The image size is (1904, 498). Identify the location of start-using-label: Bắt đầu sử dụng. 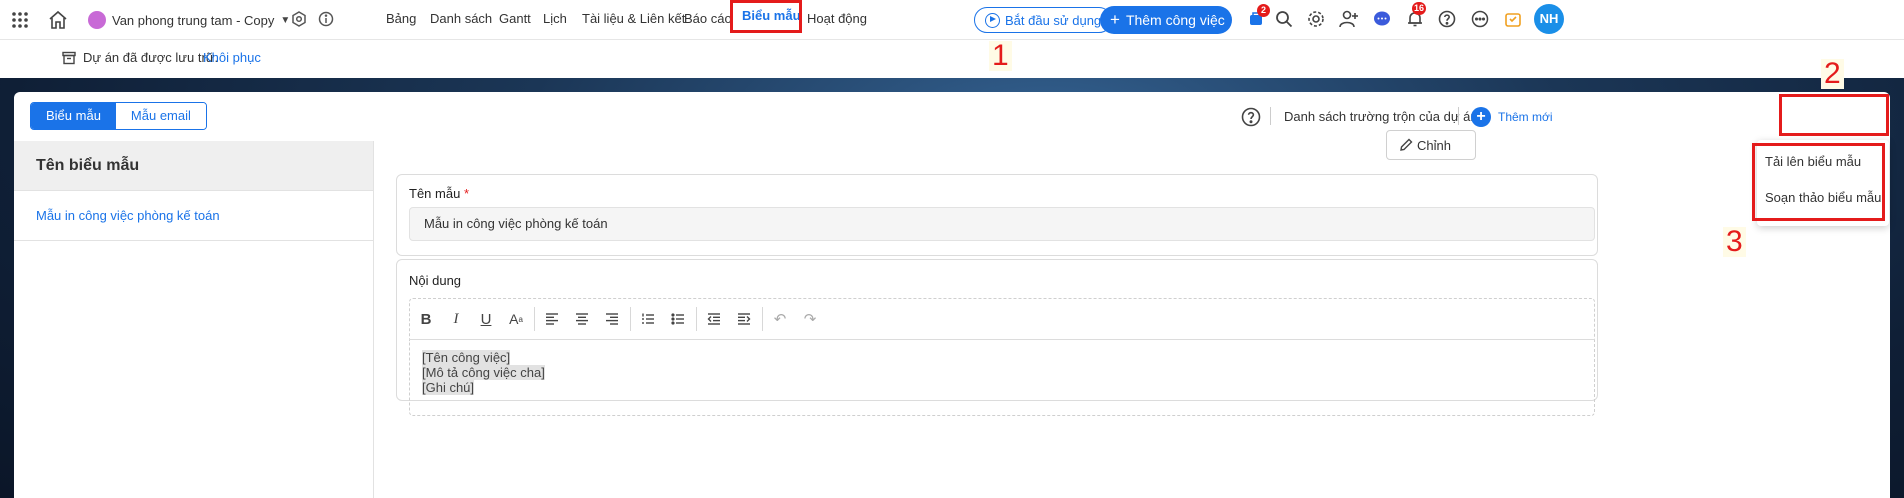
(1053, 20).